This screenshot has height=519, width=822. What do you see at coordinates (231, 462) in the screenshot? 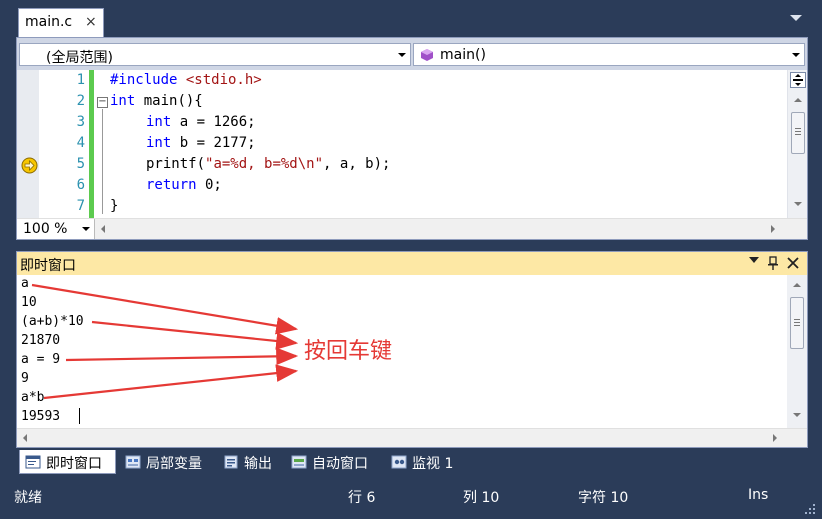
I see `output-icon` at bounding box center [231, 462].